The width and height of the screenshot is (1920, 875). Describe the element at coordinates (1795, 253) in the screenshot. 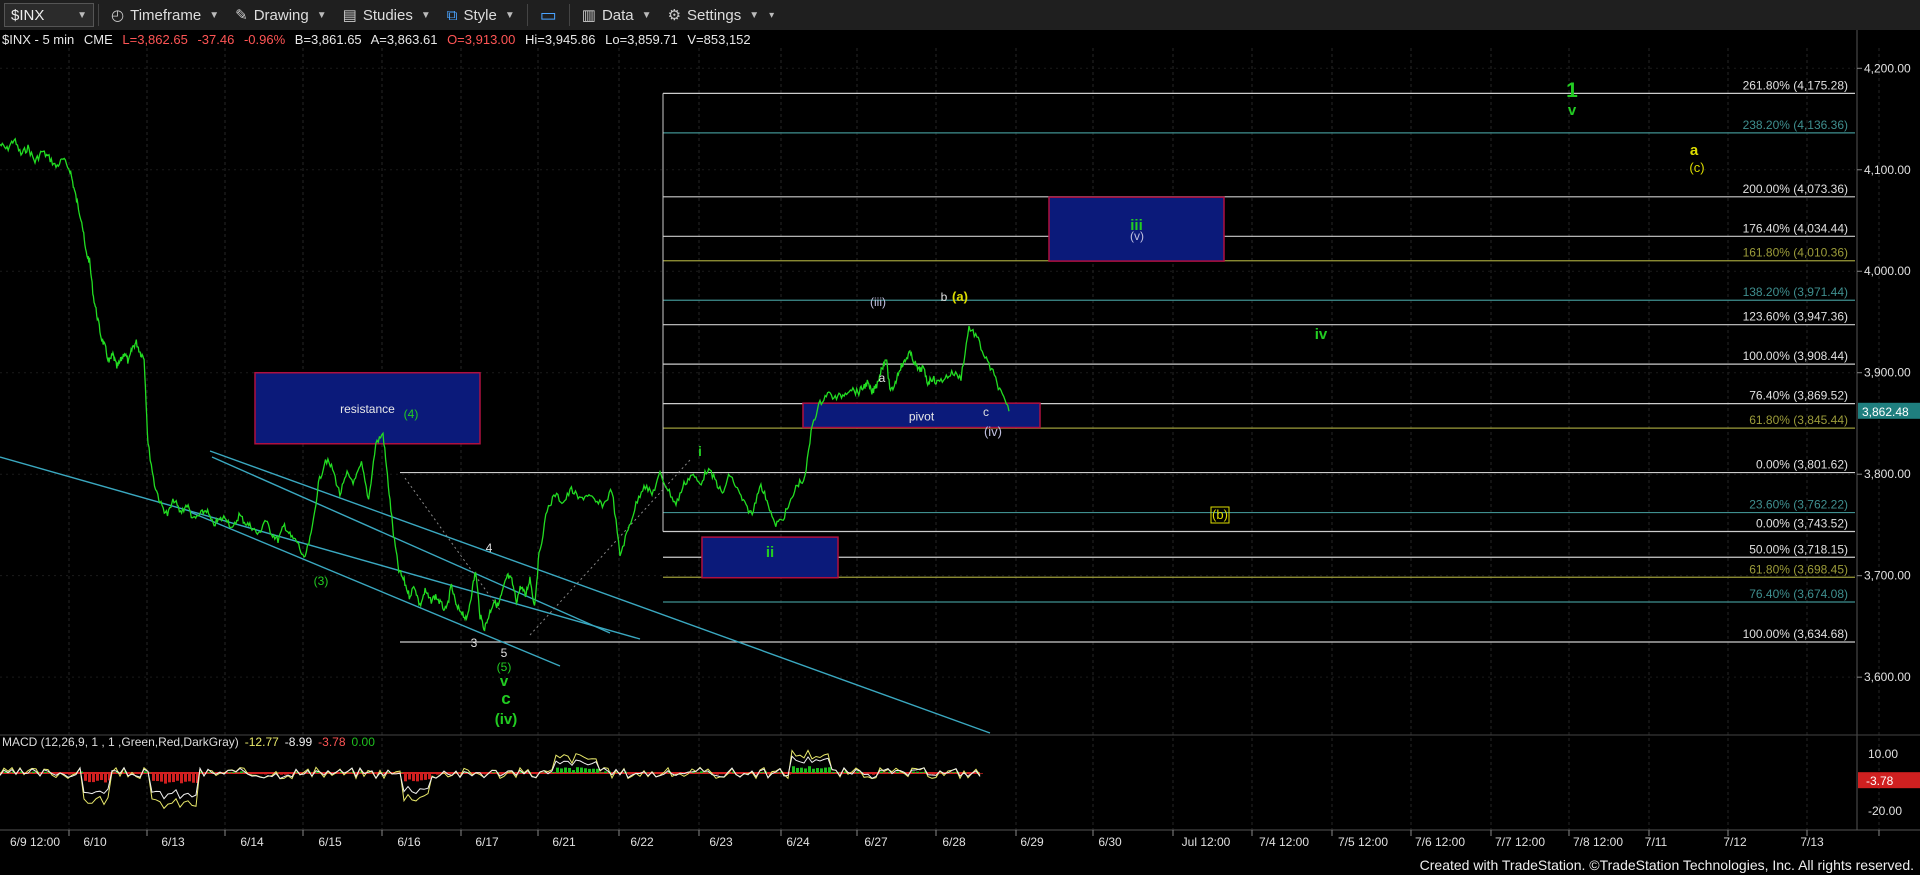

I see `fib-level-label: 161.80% (4,010.36)` at that location.